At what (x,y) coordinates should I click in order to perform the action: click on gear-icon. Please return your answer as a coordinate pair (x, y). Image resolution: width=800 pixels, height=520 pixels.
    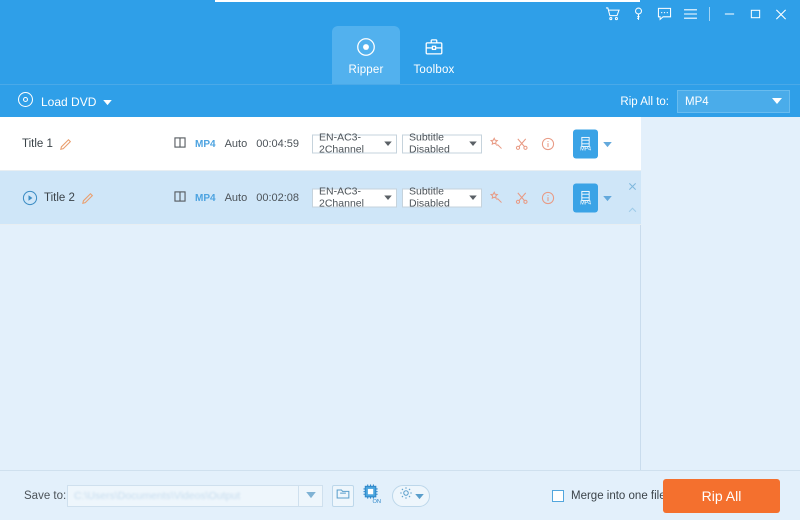
    Looking at the image, I should click on (406, 495).